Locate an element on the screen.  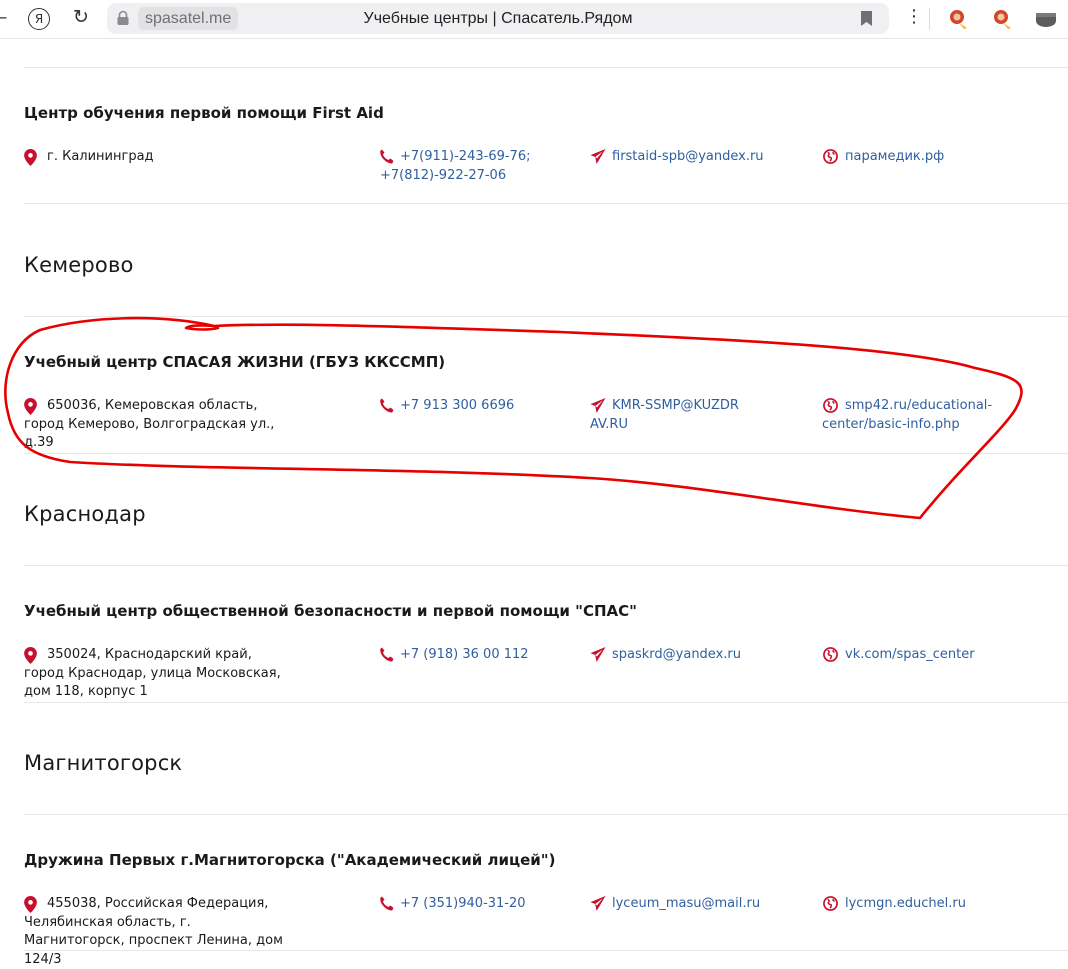
bookmark-icon is located at coordinates (866, 18).